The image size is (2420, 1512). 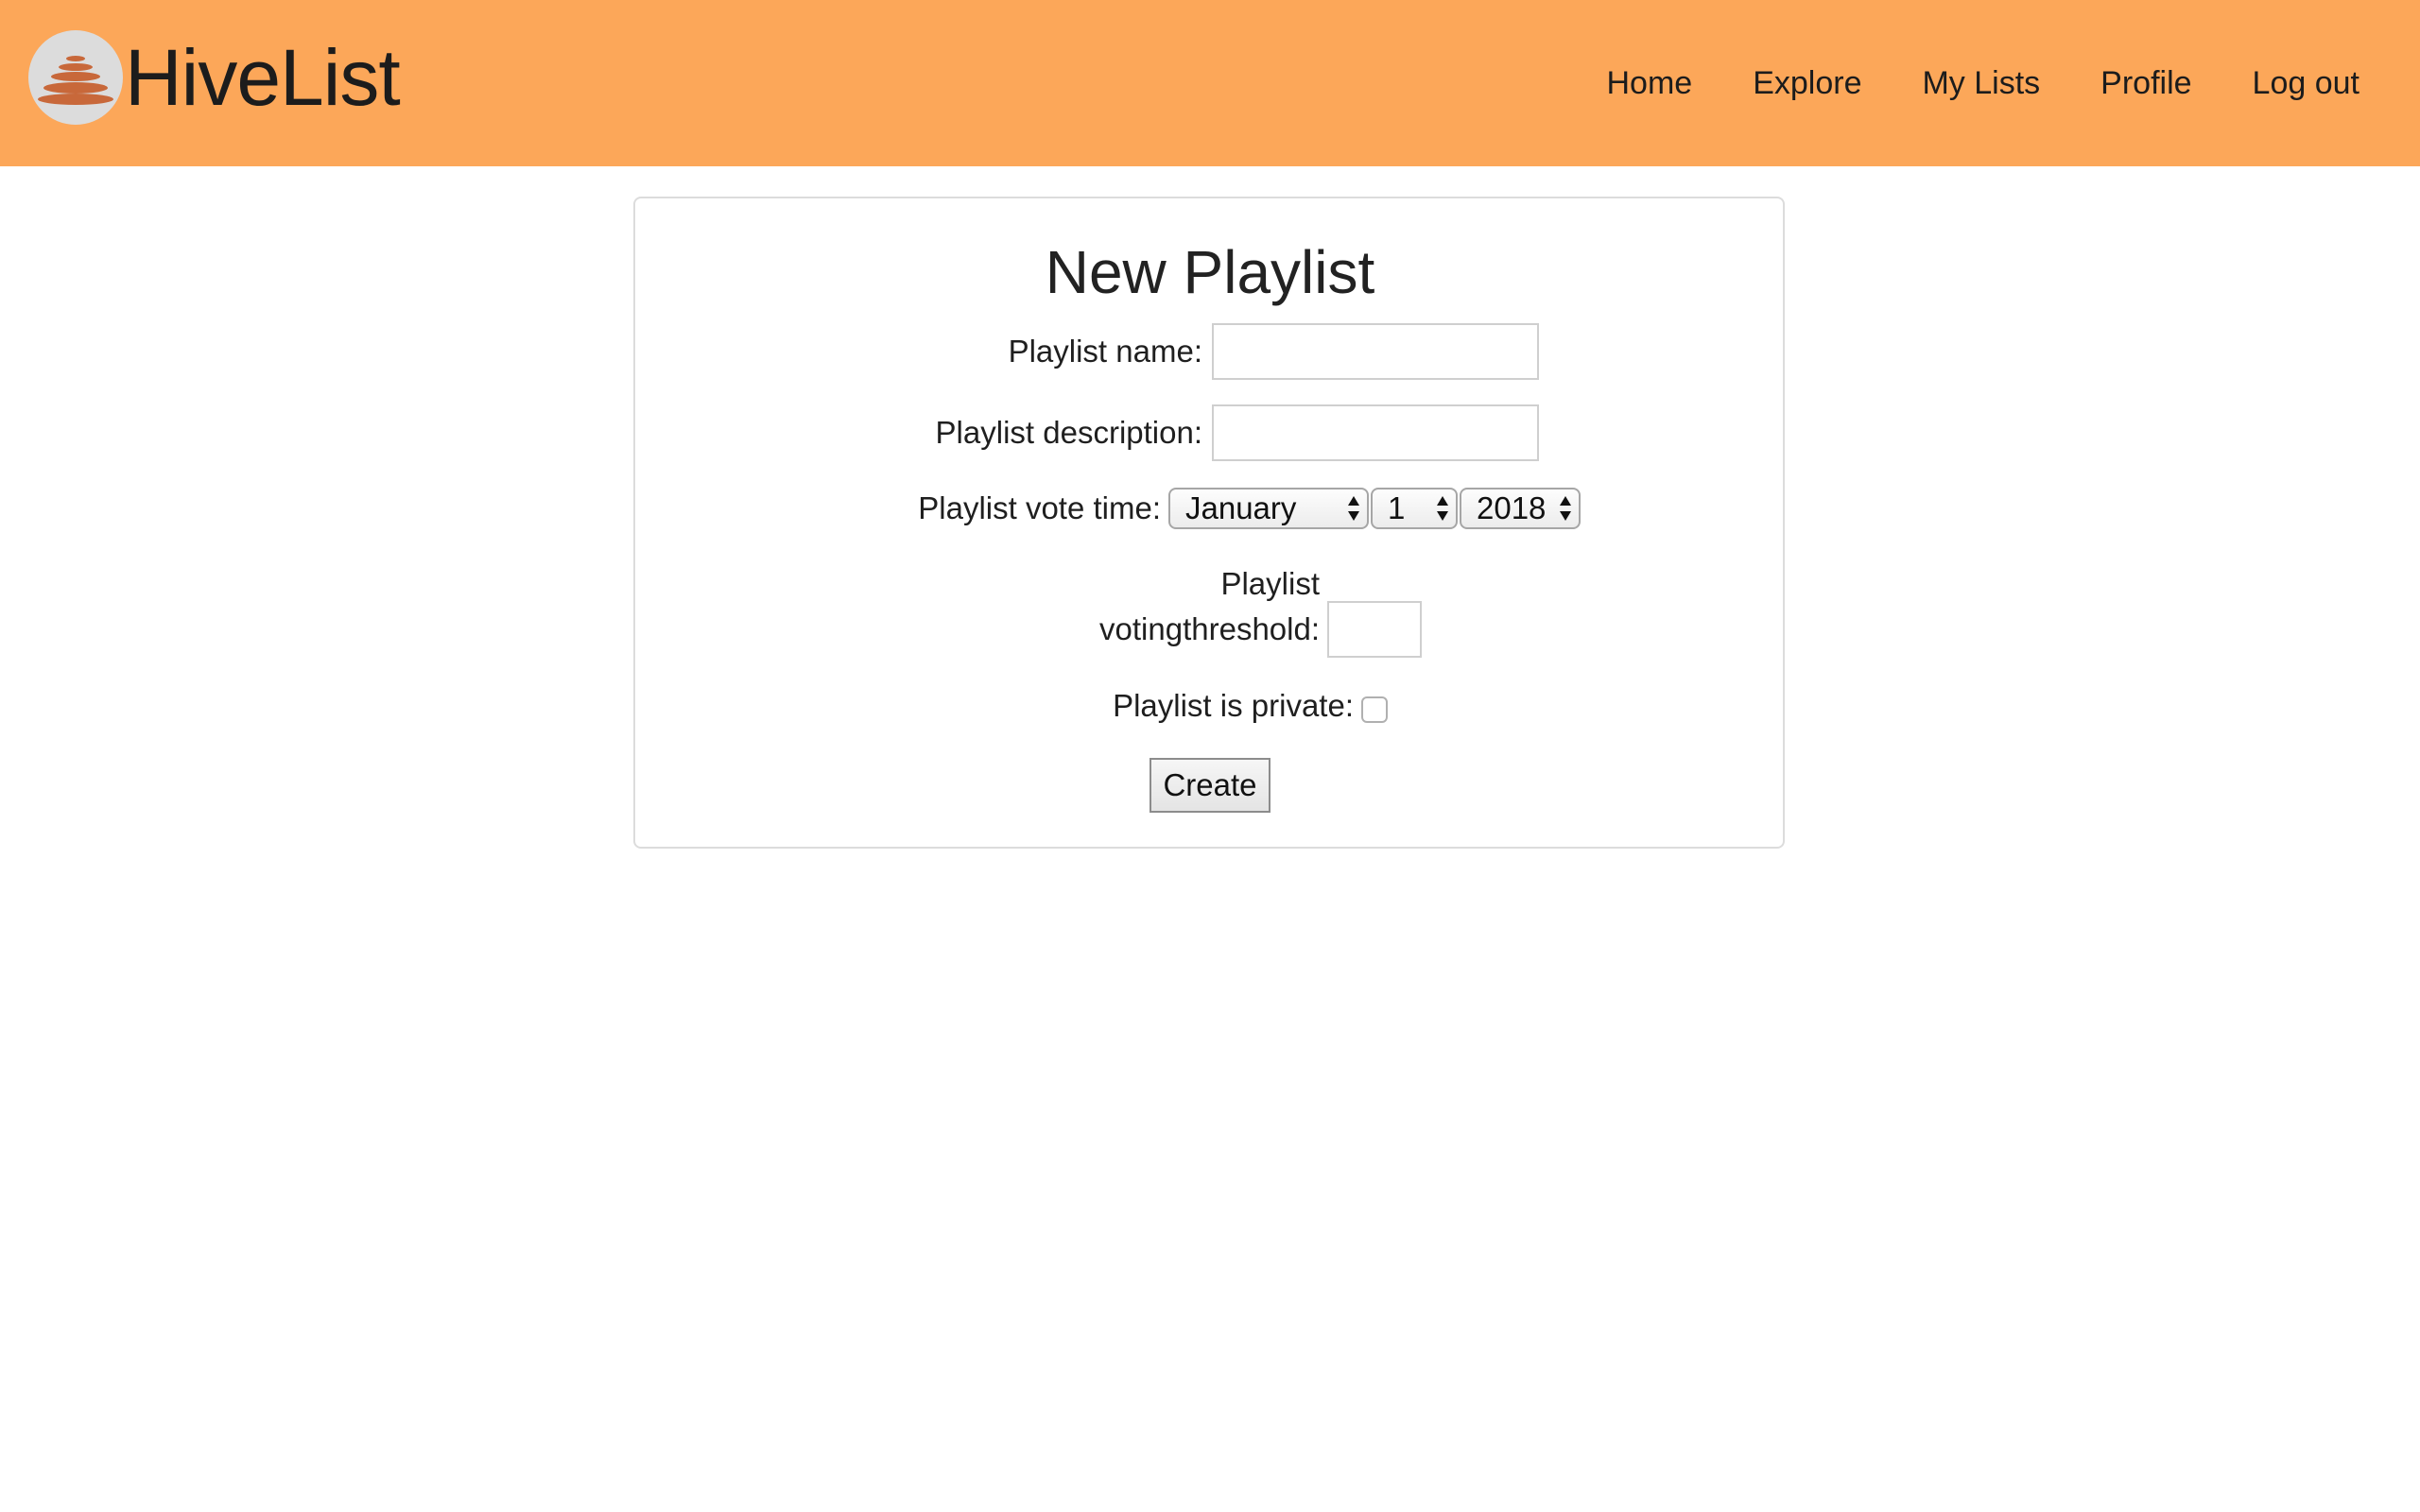 I want to click on nav-my-lists-link: My Lists, so click(x=1981, y=83).